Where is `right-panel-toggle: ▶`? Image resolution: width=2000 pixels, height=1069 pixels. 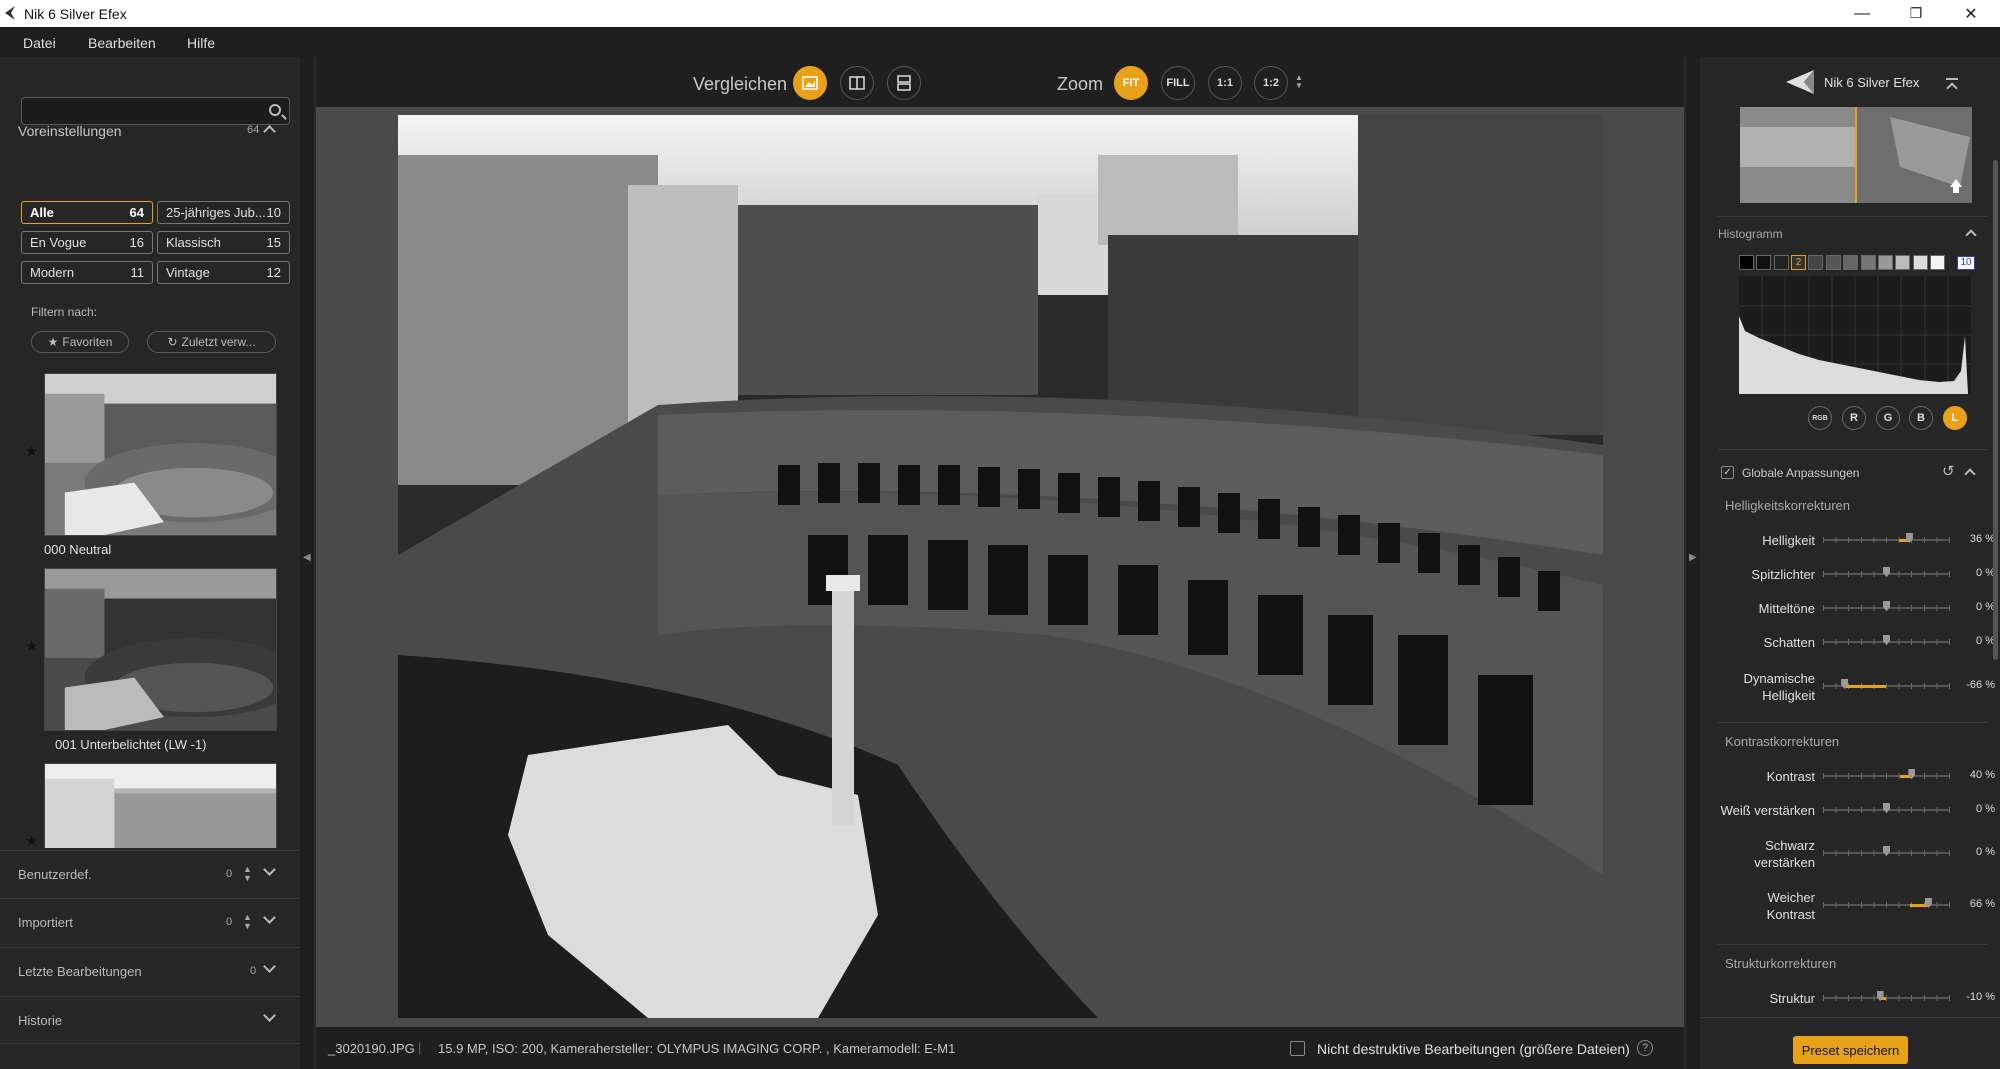 right-panel-toggle: ▶ is located at coordinates (1693, 563).